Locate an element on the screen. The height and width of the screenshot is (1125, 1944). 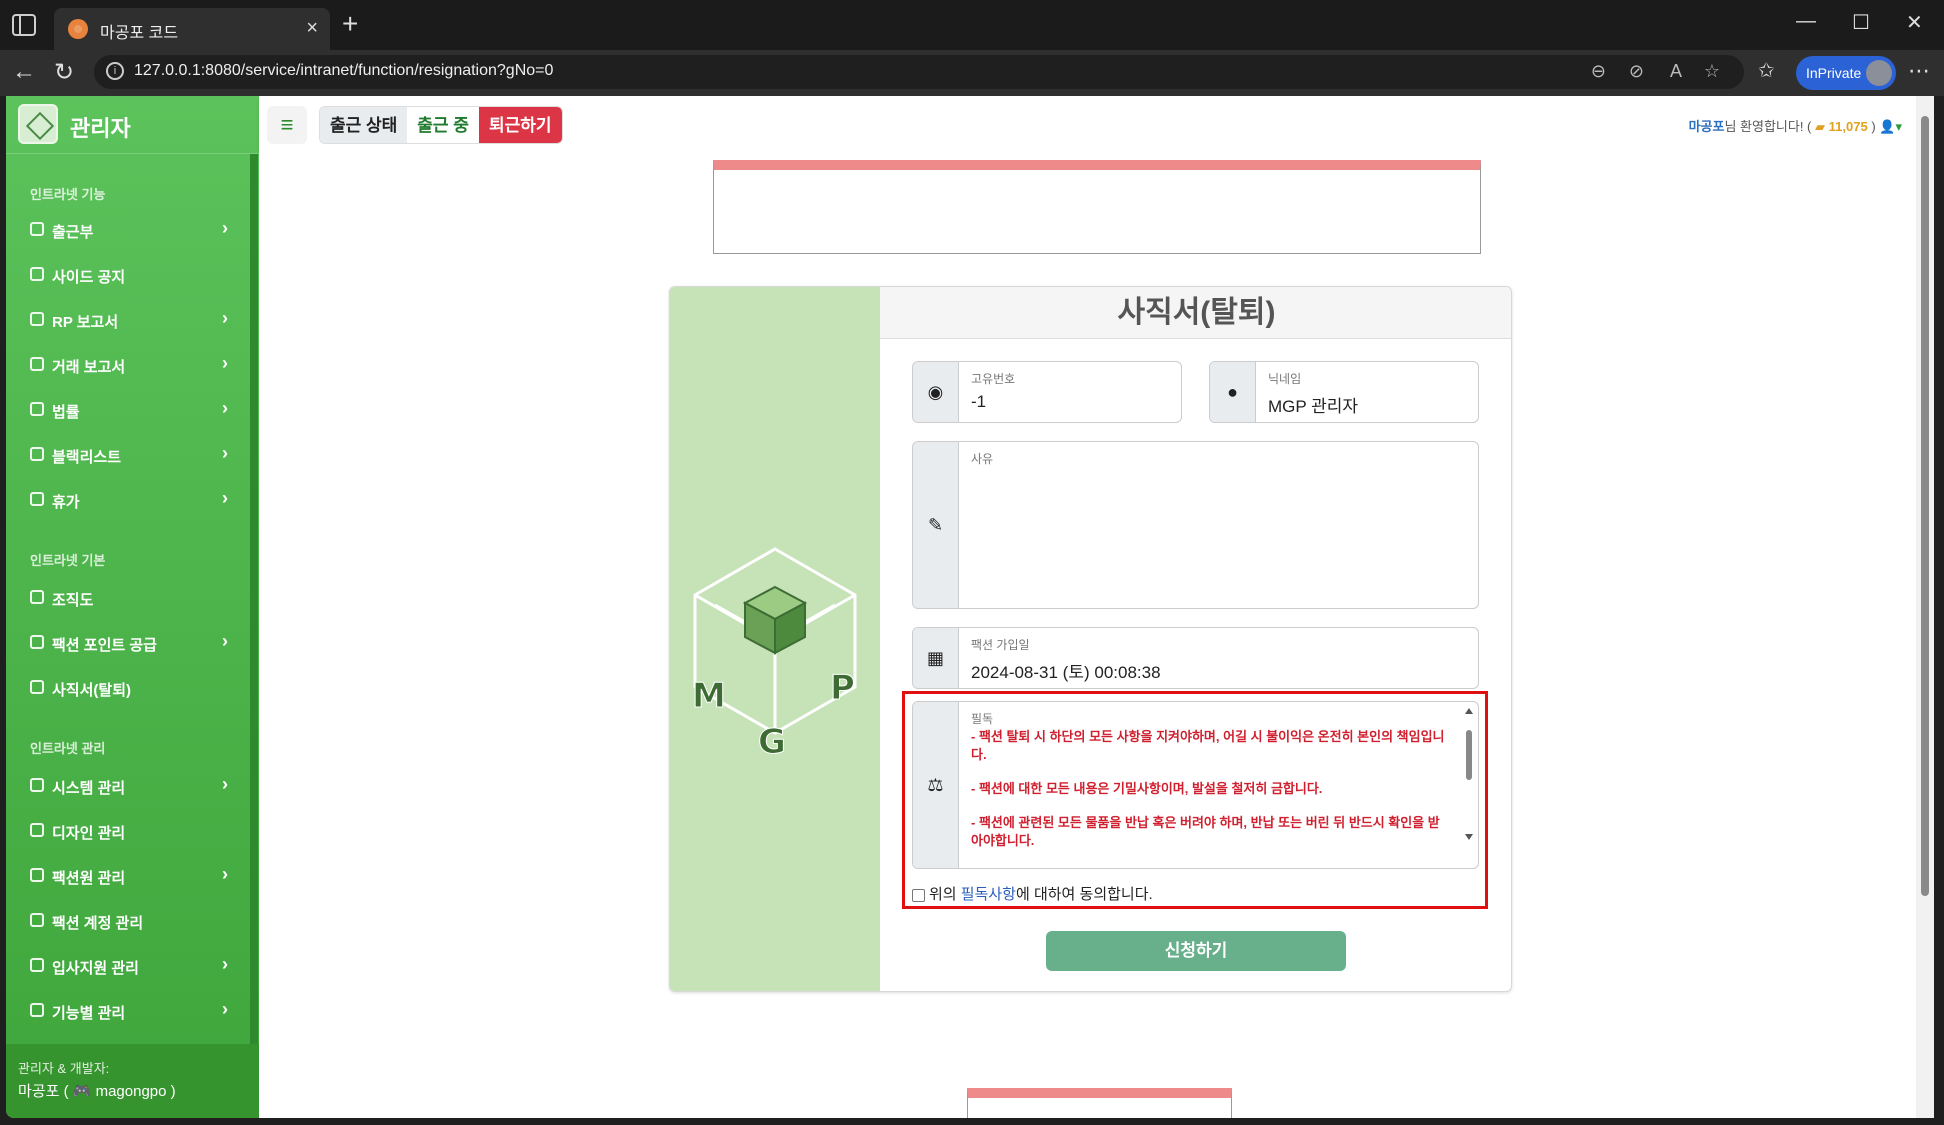
notice-scrollbar is located at coordinates (1469, 784).